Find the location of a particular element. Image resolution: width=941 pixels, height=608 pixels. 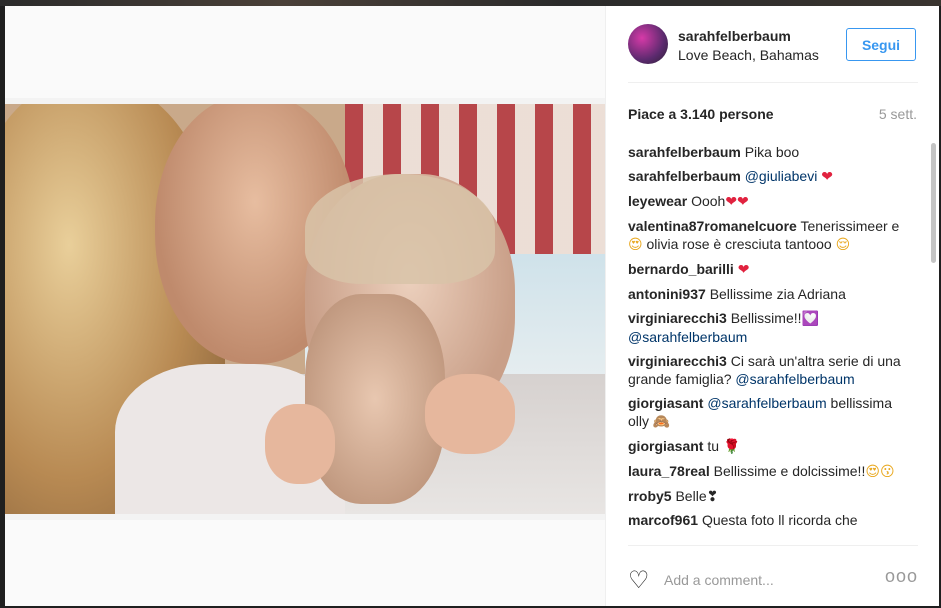

comments-scrollbar is located at coordinates (934, 341).